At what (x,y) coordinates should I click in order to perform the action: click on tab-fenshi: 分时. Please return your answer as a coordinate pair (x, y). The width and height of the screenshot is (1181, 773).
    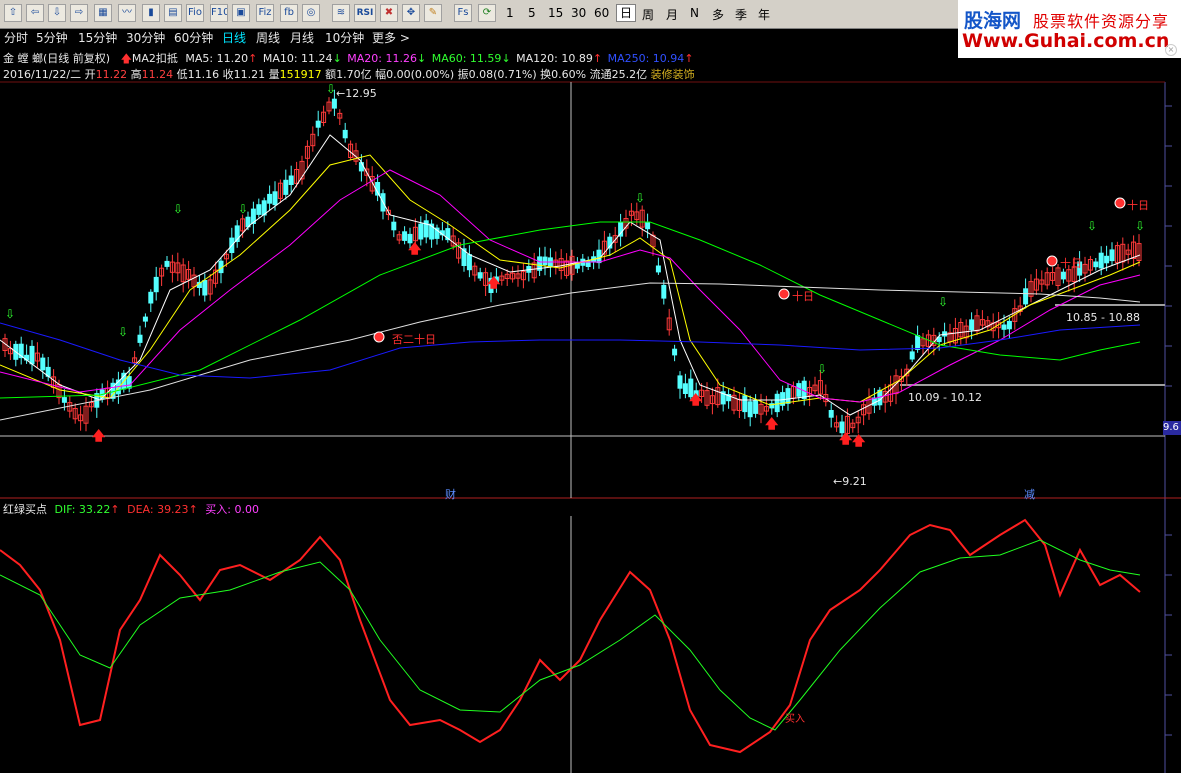
    Looking at the image, I should click on (16, 37).